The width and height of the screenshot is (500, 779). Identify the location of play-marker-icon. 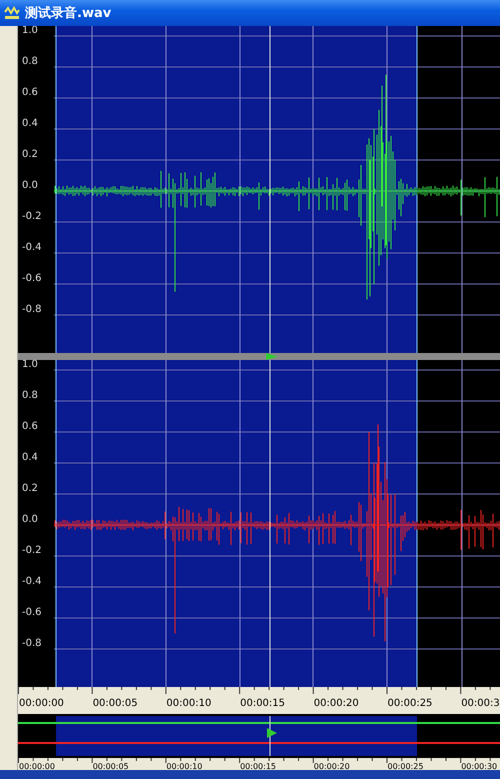
(272, 733).